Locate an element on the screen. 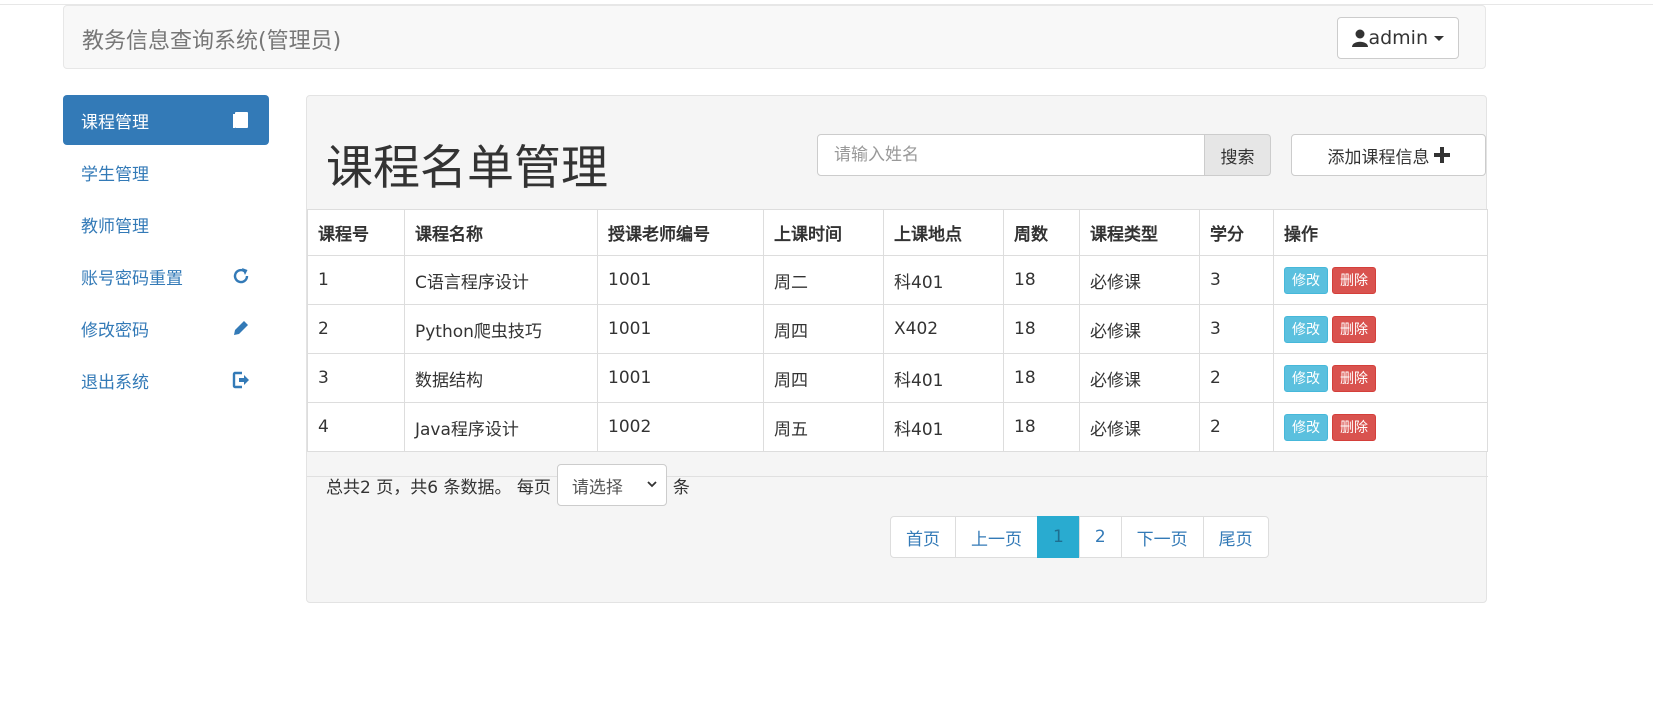 Image resolution: width=1653 pixels, height=715 pixels. sidebar-item-change-password: 修改密码 is located at coordinates (166, 328).